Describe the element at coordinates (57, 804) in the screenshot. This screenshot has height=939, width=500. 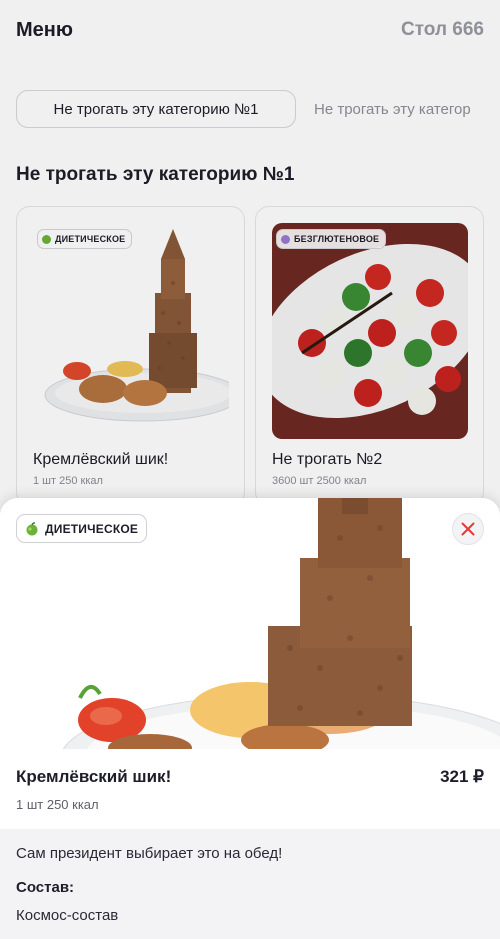
I see `dish-meta: 1 шт 250 ккал` at that location.